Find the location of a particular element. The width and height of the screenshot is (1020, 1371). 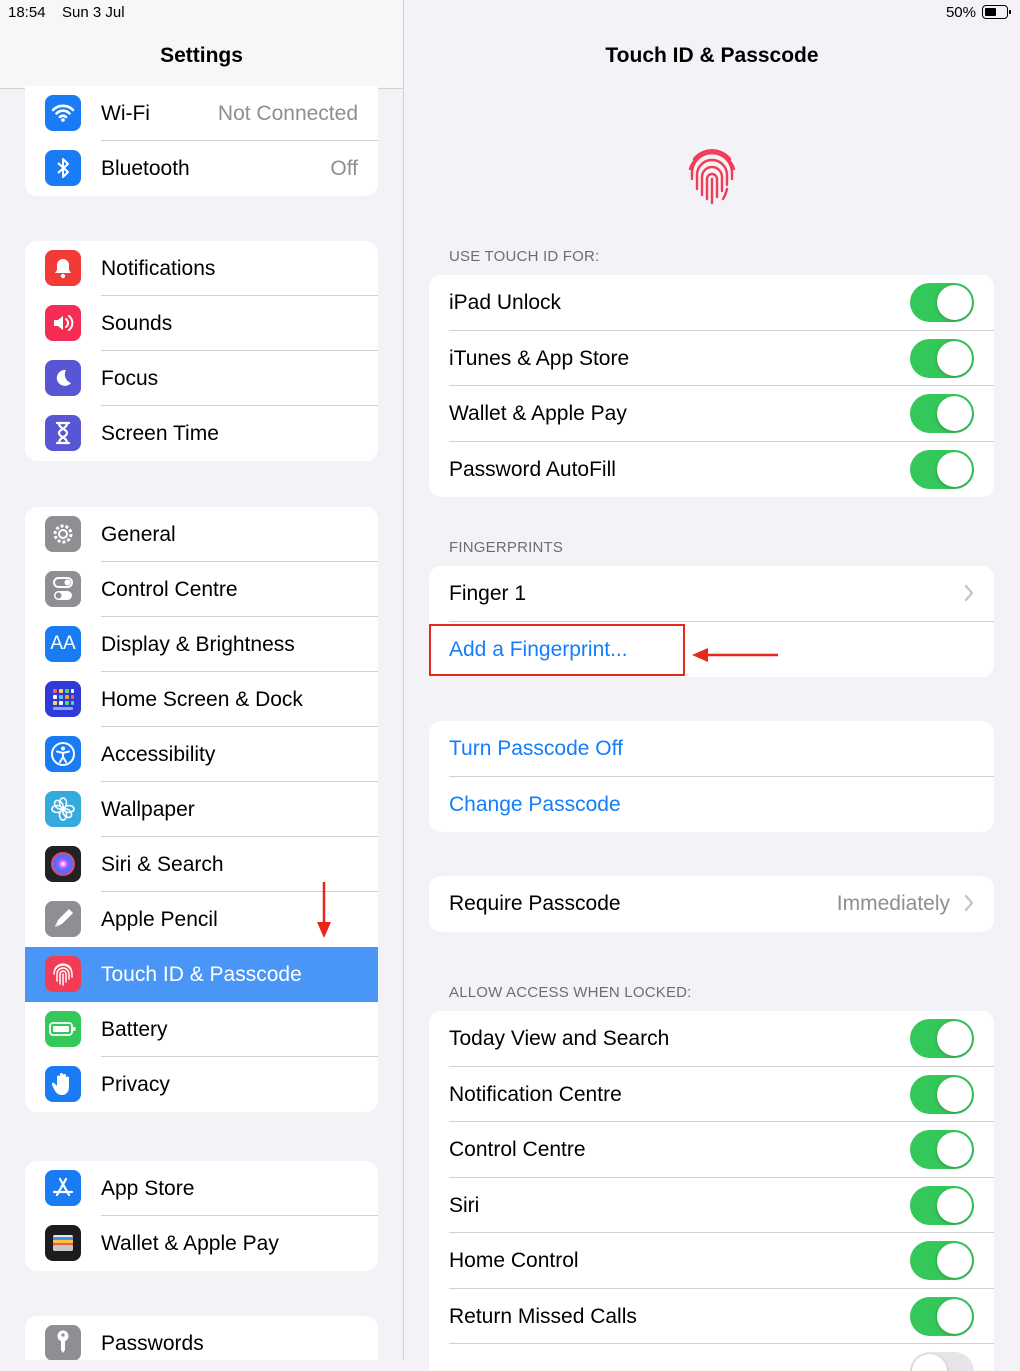

row-label: Finger 1 is located at coordinates (488, 593).